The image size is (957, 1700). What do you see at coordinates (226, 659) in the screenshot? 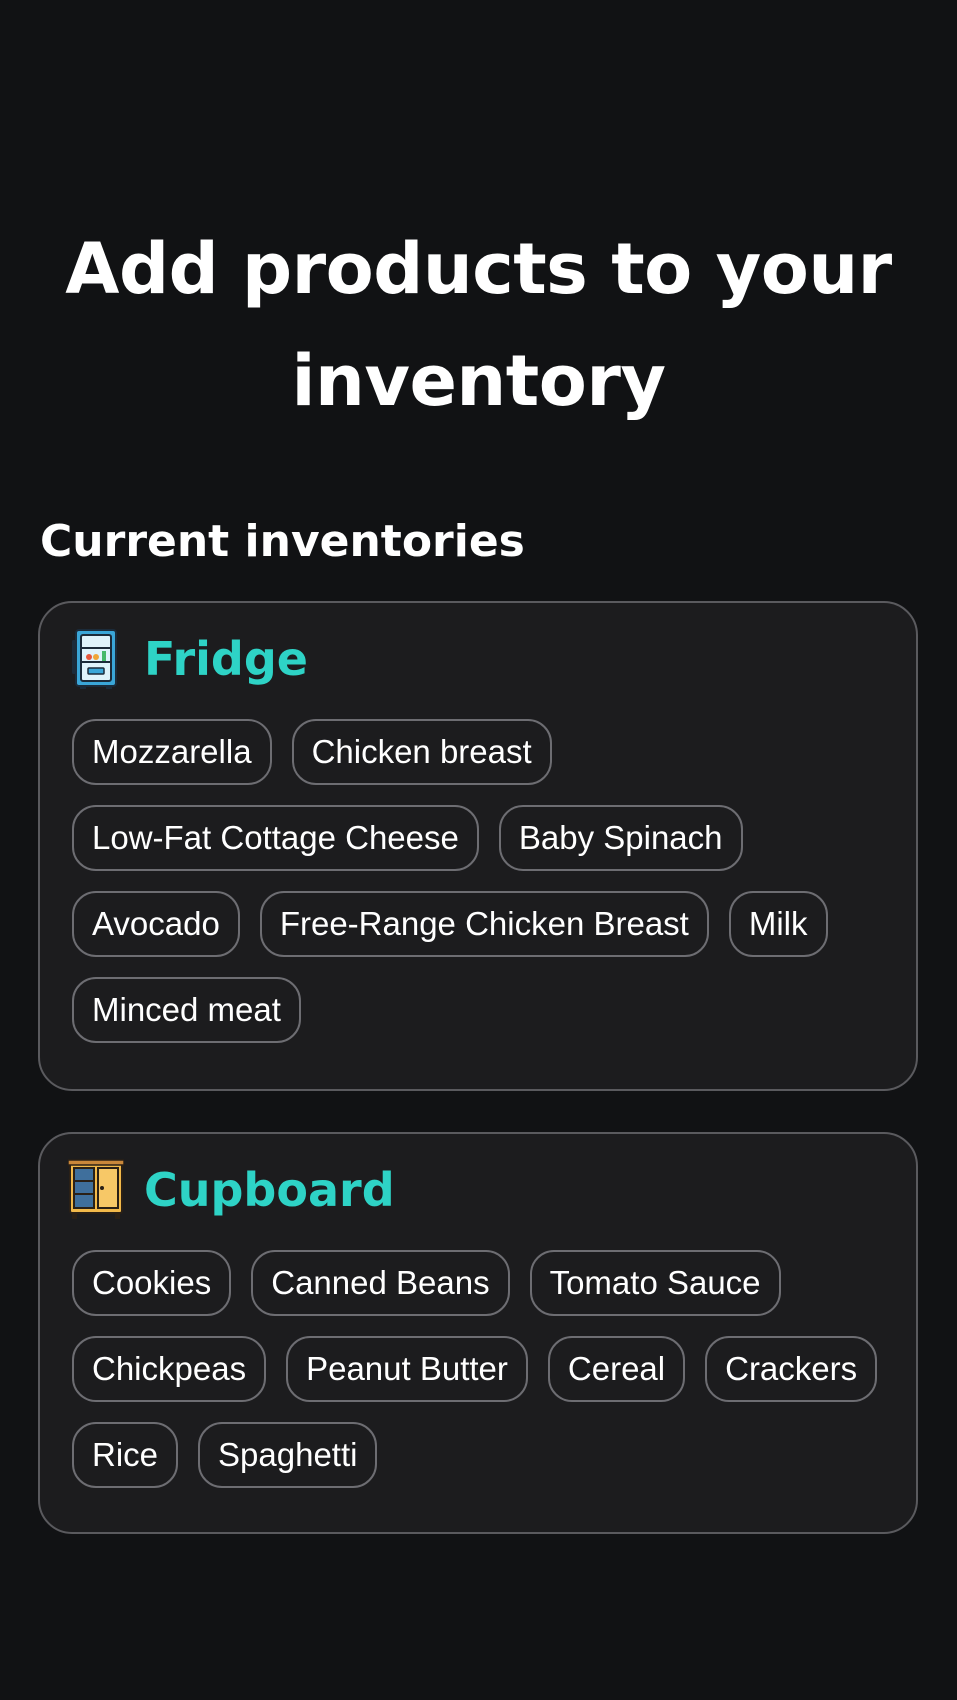
I see `inventory-title-fridge: Fridge` at bounding box center [226, 659].